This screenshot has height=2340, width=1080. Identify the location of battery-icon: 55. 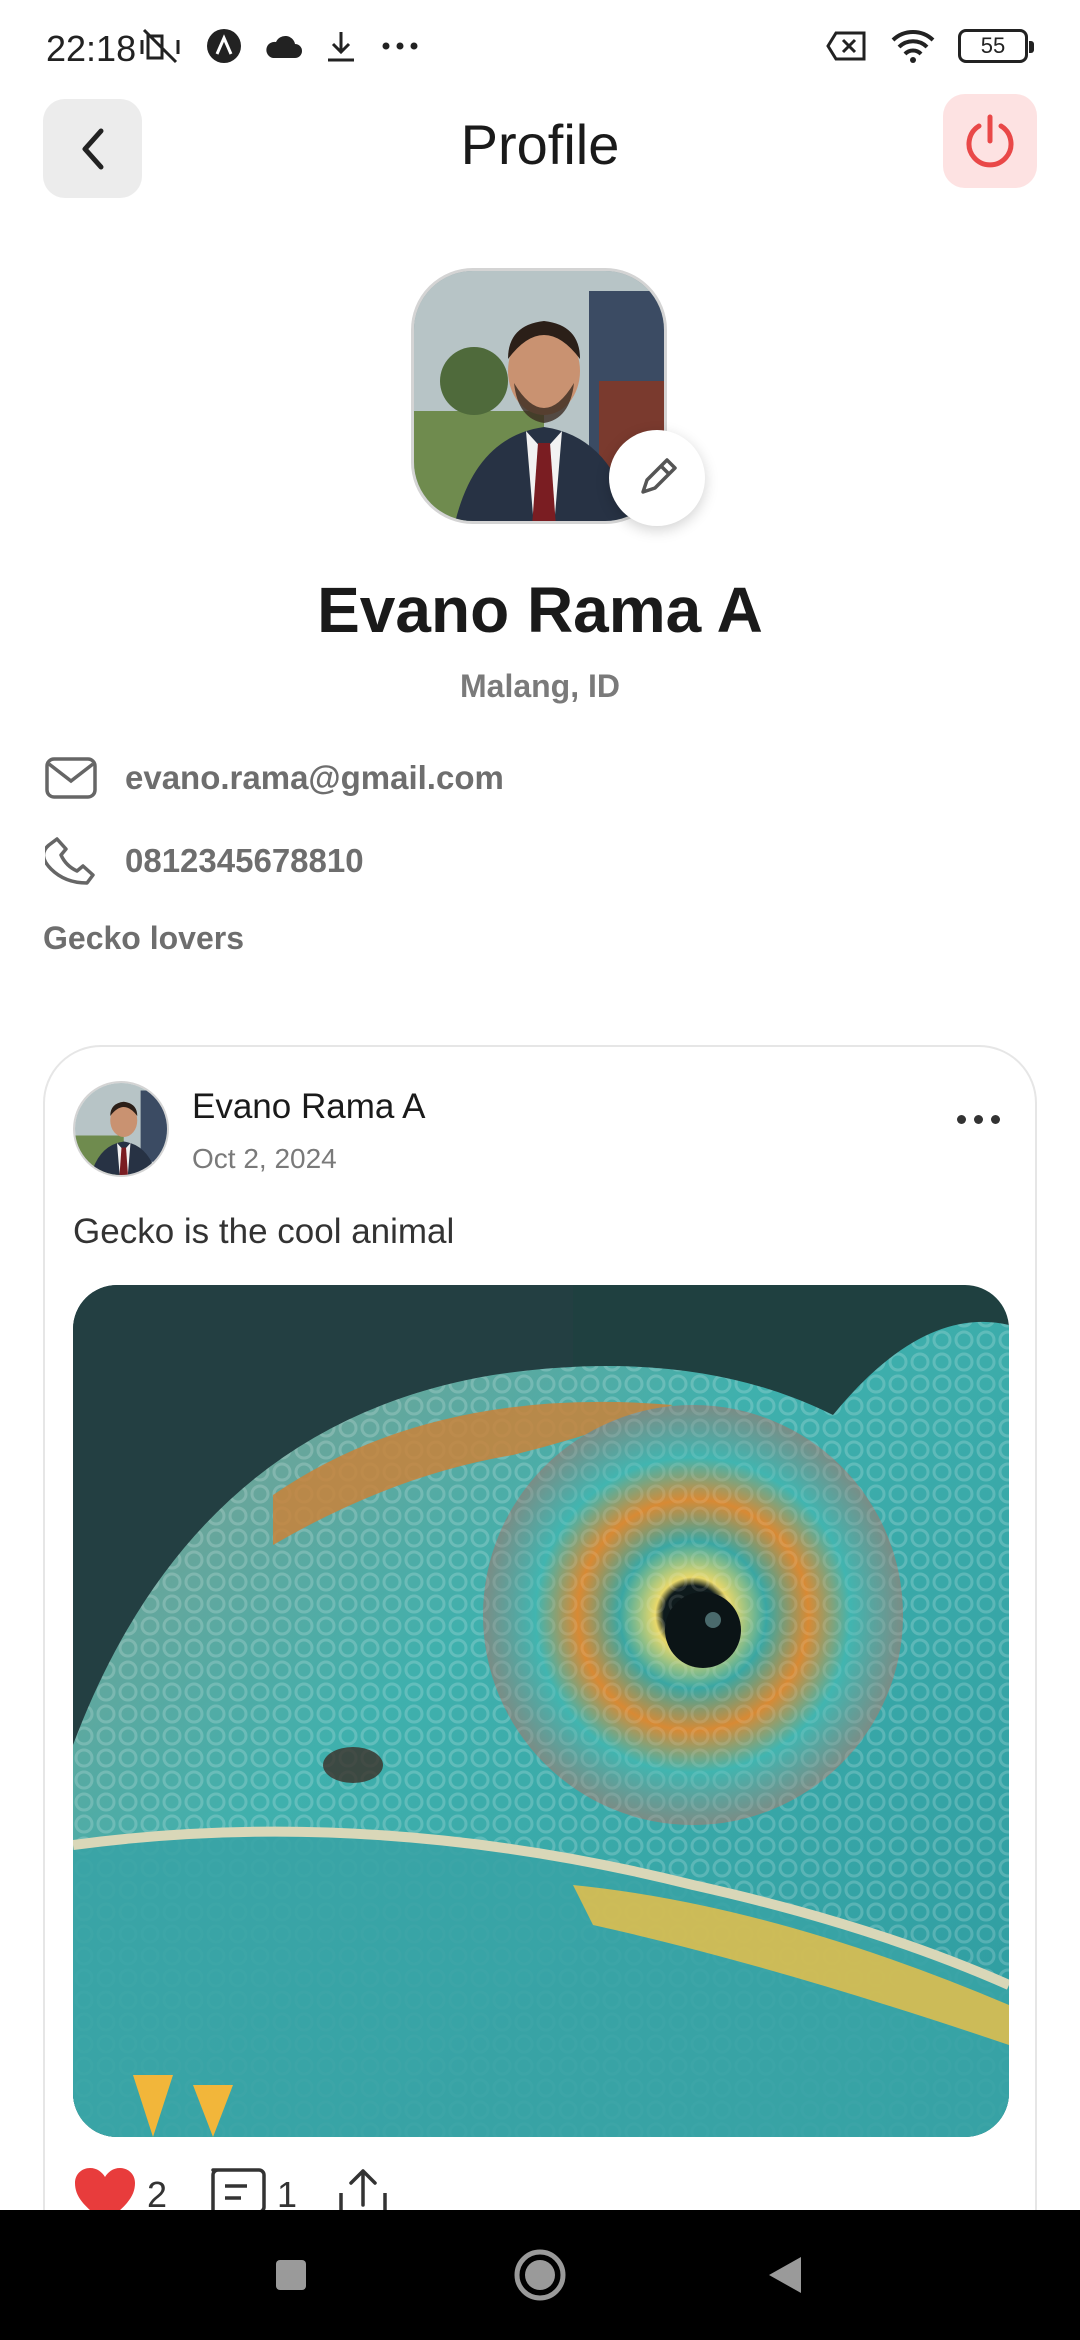
(996, 46).